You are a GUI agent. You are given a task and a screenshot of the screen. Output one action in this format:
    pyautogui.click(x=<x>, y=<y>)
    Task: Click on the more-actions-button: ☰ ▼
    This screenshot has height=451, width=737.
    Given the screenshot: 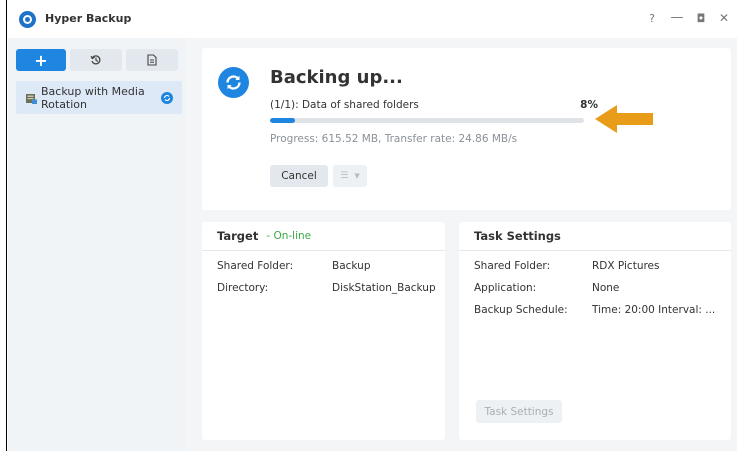 What is the action you would take?
    pyautogui.click(x=350, y=176)
    